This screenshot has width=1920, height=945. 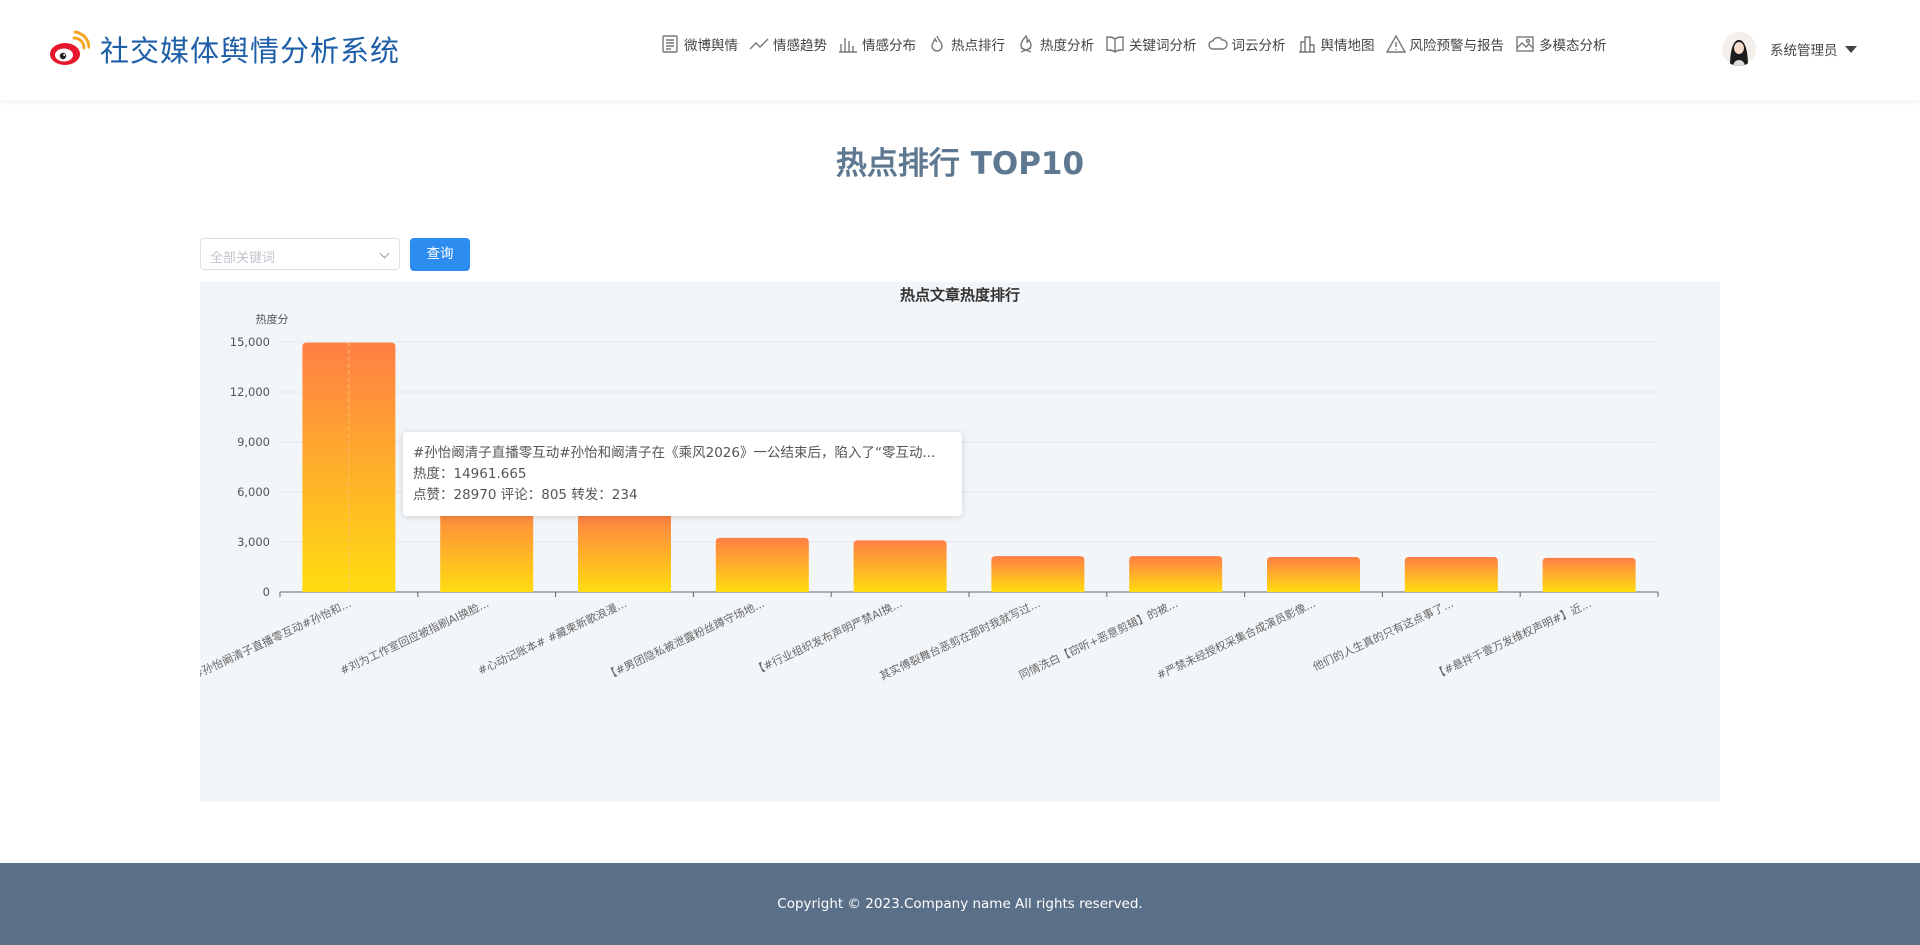 I want to click on nav-item-distribution: 情感分布, so click(x=877, y=44).